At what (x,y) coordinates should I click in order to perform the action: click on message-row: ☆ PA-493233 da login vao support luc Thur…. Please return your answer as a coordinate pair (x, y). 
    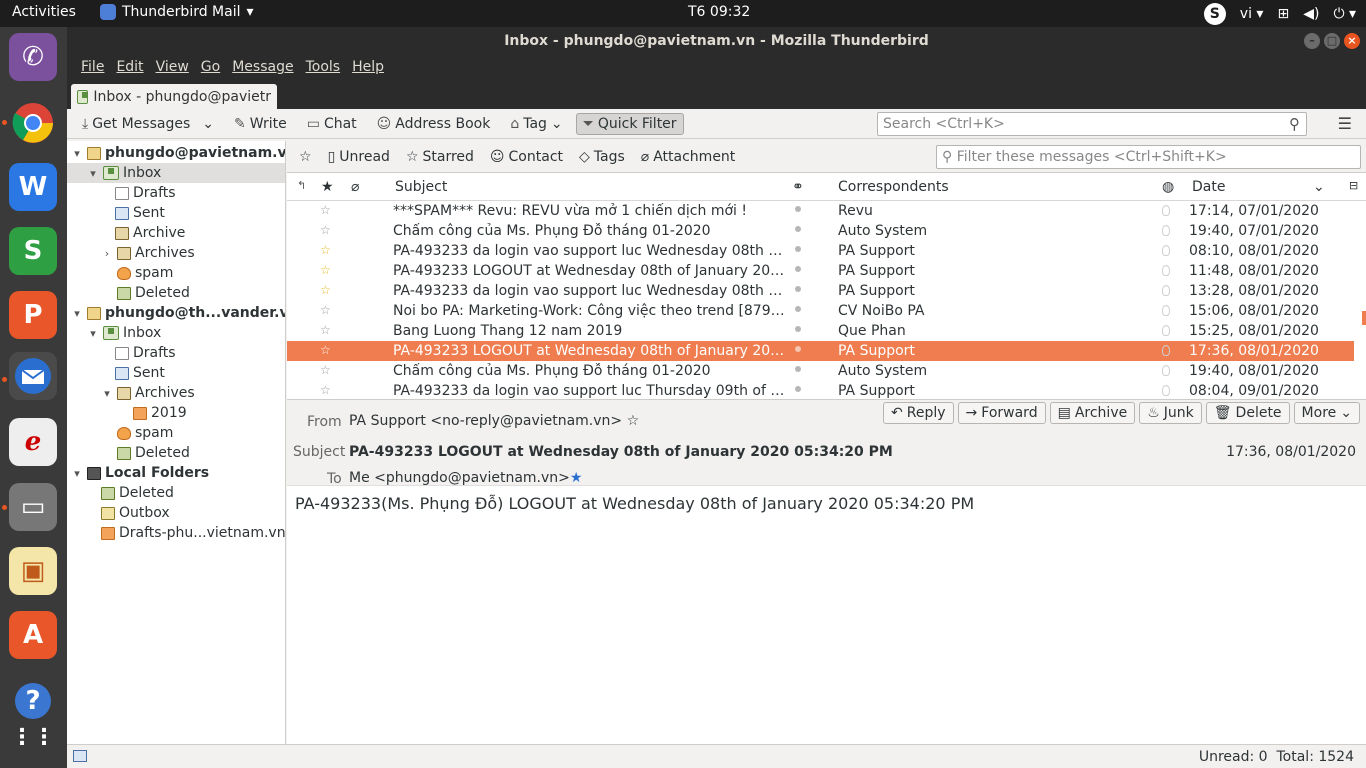
    Looking at the image, I should click on (820, 390).